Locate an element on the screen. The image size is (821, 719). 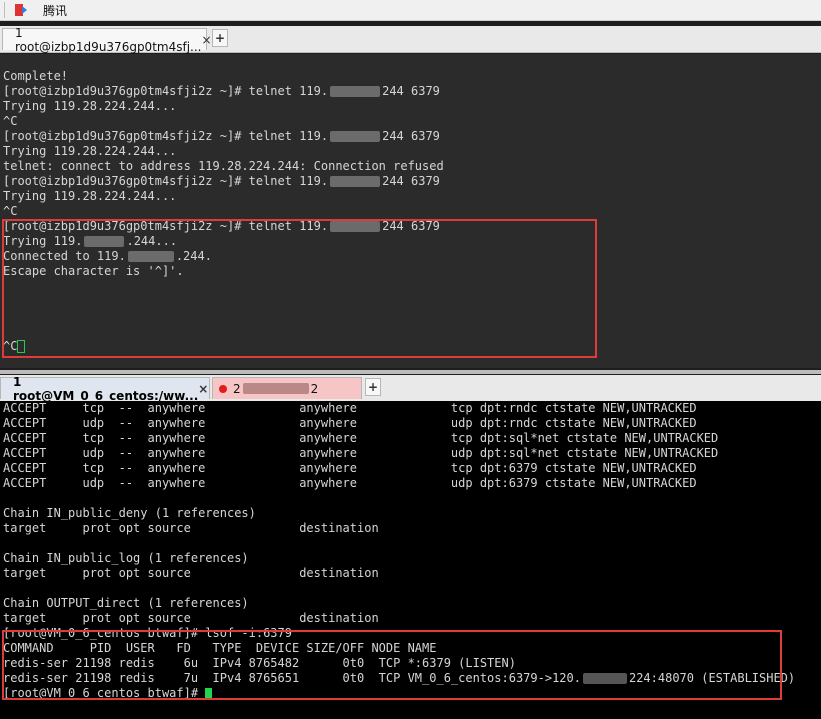
terminal-line: Chain IN_public_deny (1 references) is located at coordinates (410, 513).